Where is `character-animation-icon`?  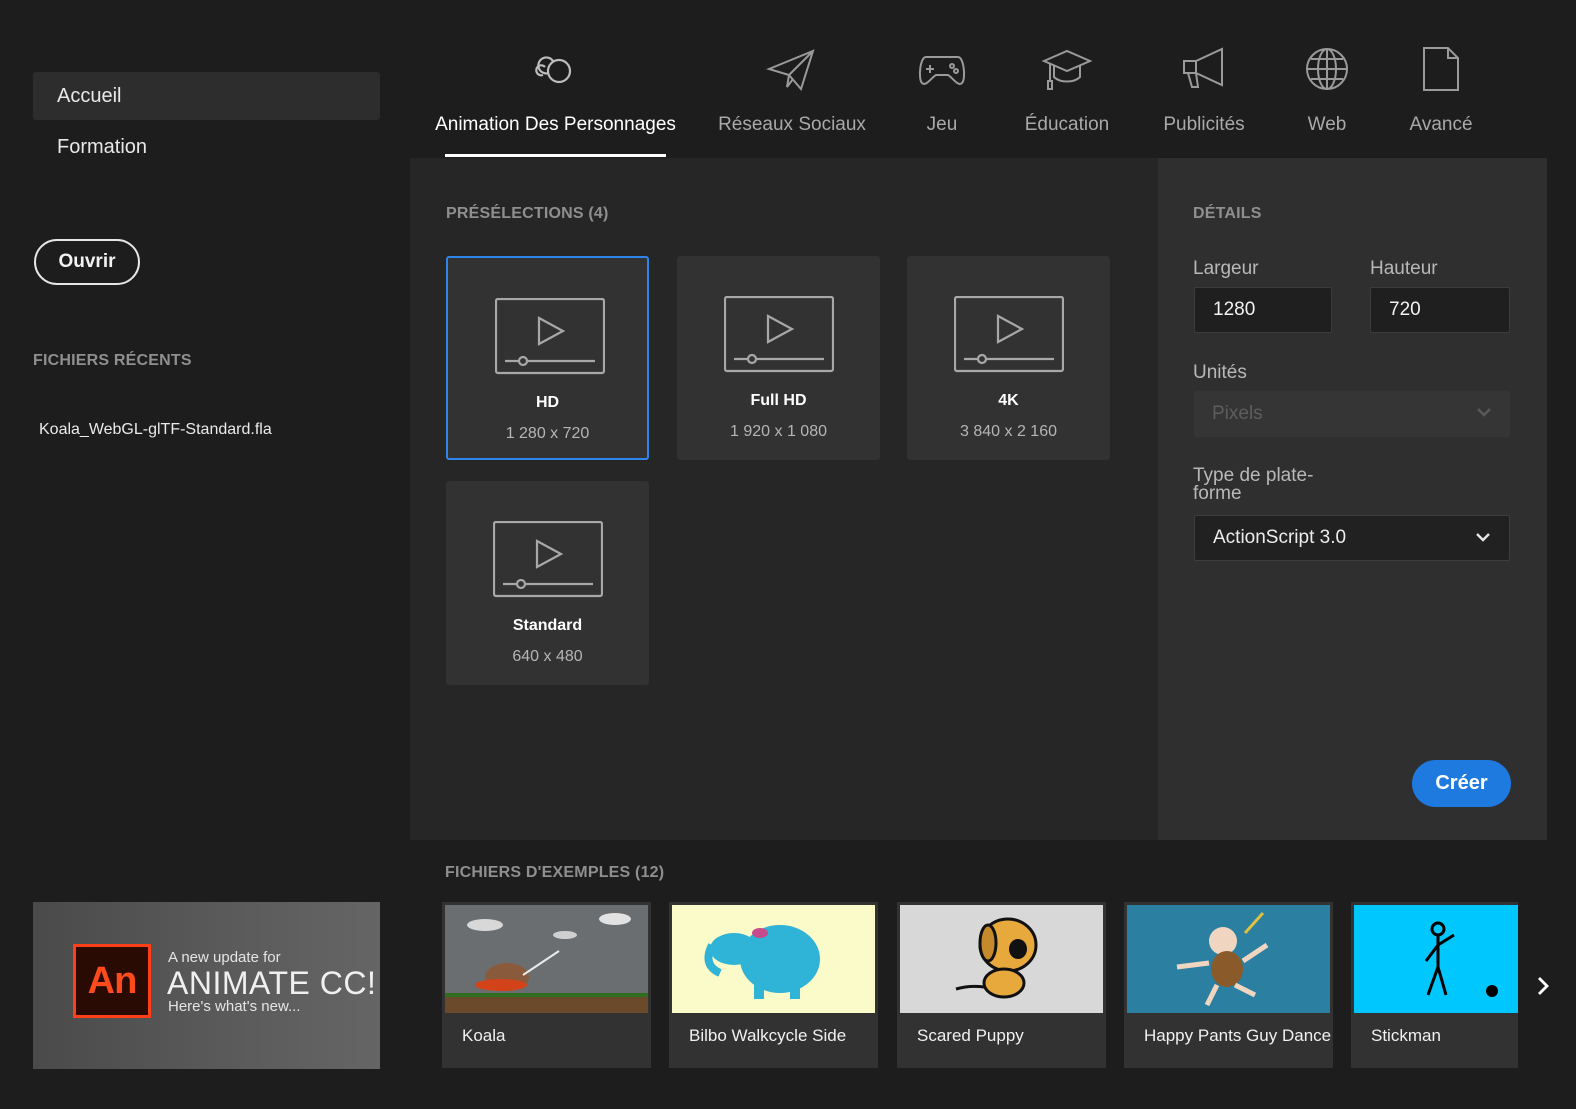 character-animation-icon is located at coordinates (556, 69).